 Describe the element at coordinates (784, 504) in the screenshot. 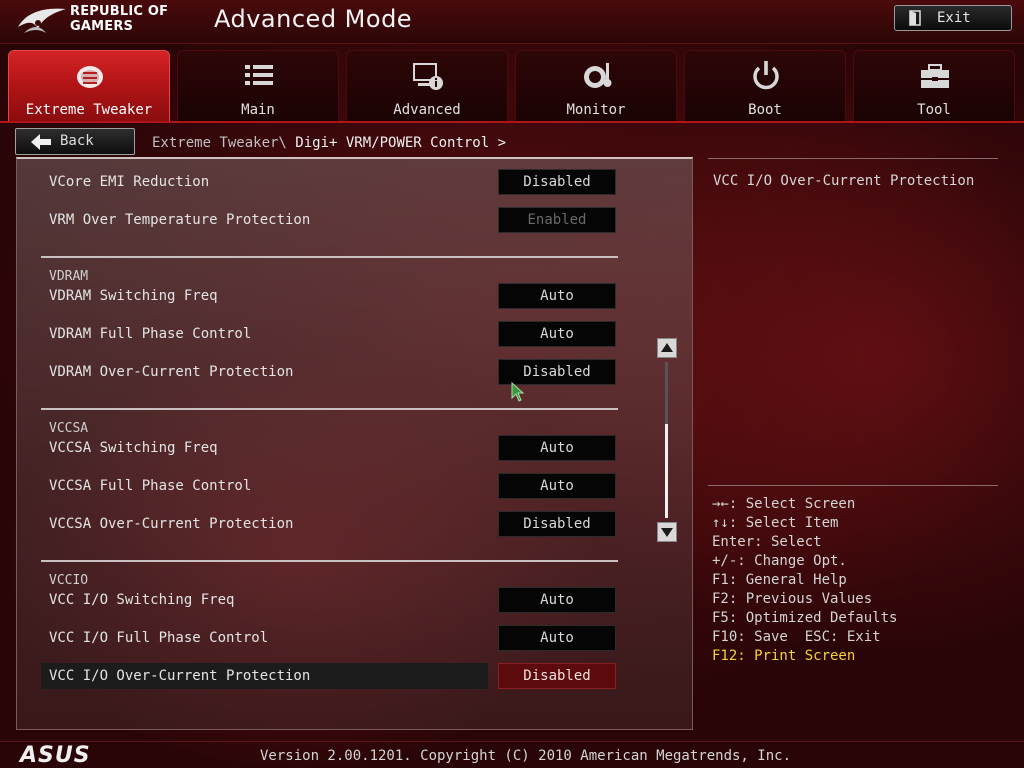

I see `hotkey-select-screen: →←: Select Screen` at that location.